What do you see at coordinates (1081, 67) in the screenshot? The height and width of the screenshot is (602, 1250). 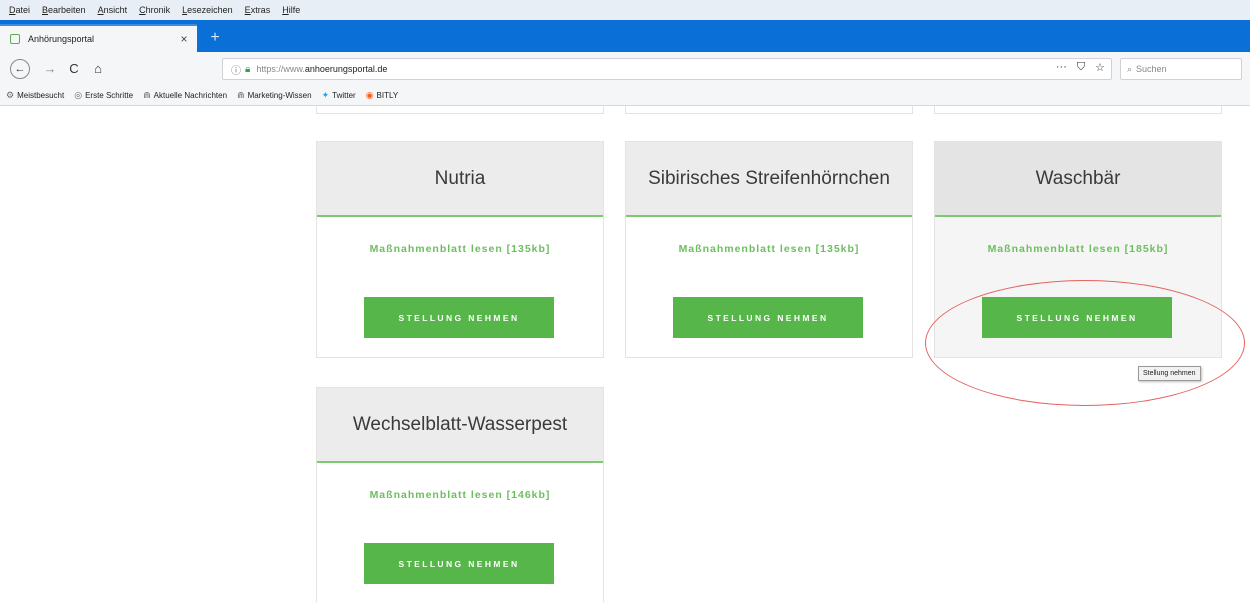 I see `pocket-icon: ⛉` at bounding box center [1081, 67].